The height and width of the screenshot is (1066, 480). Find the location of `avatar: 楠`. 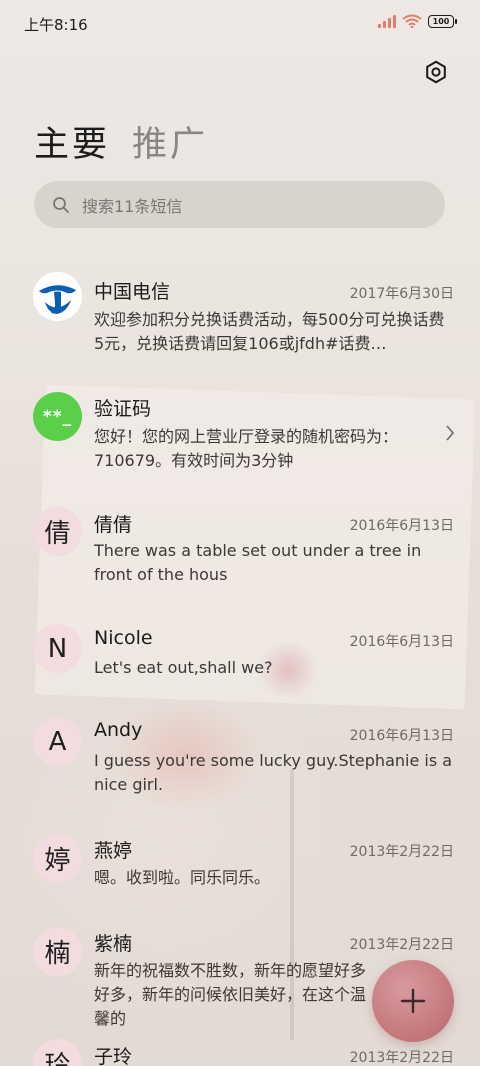

avatar: 楠 is located at coordinates (57, 951).